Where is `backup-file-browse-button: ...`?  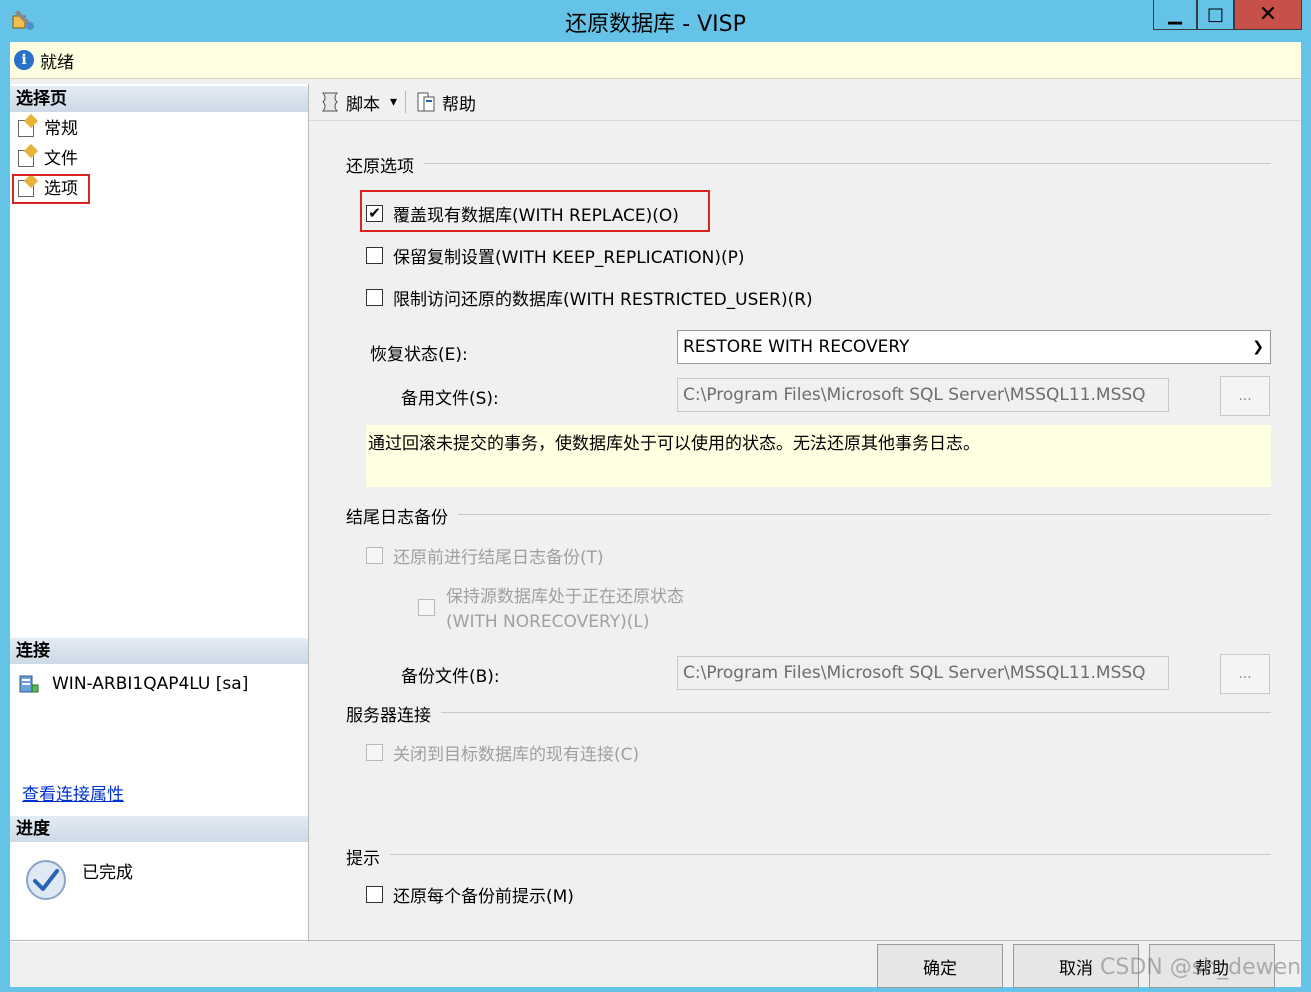
backup-file-browse-button: ... is located at coordinates (1245, 674).